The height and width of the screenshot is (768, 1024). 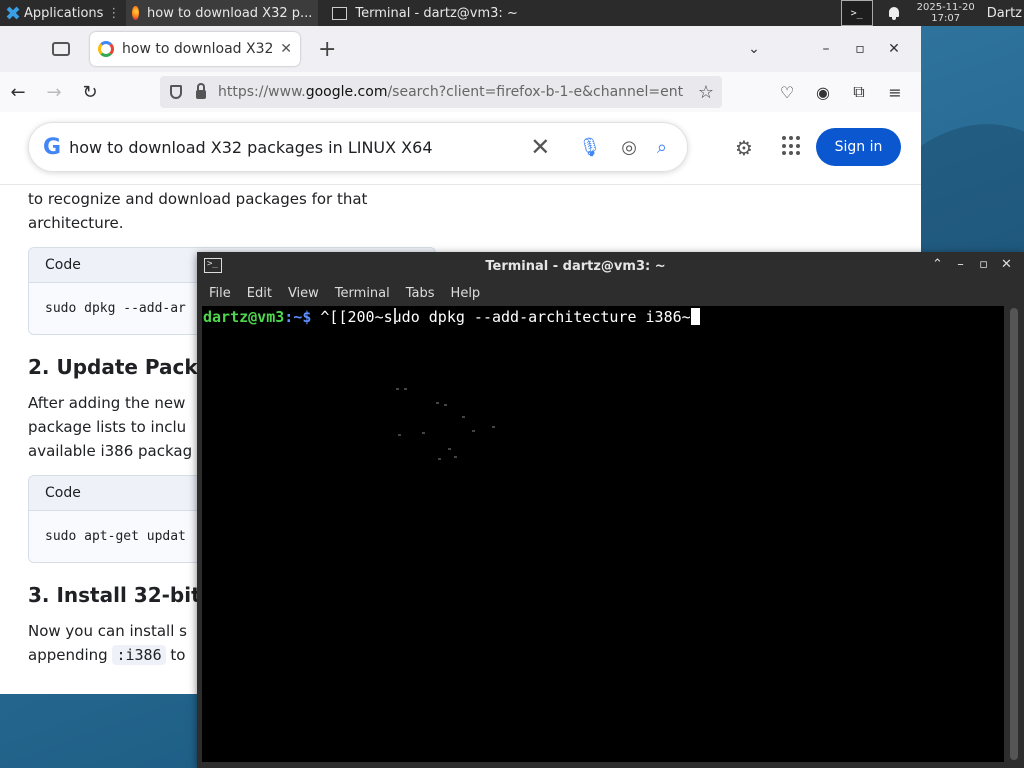 What do you see at coordinates (52, 147) in the screenshot?
I see `google-logo-icon: G` at bounding box center [52, 147].